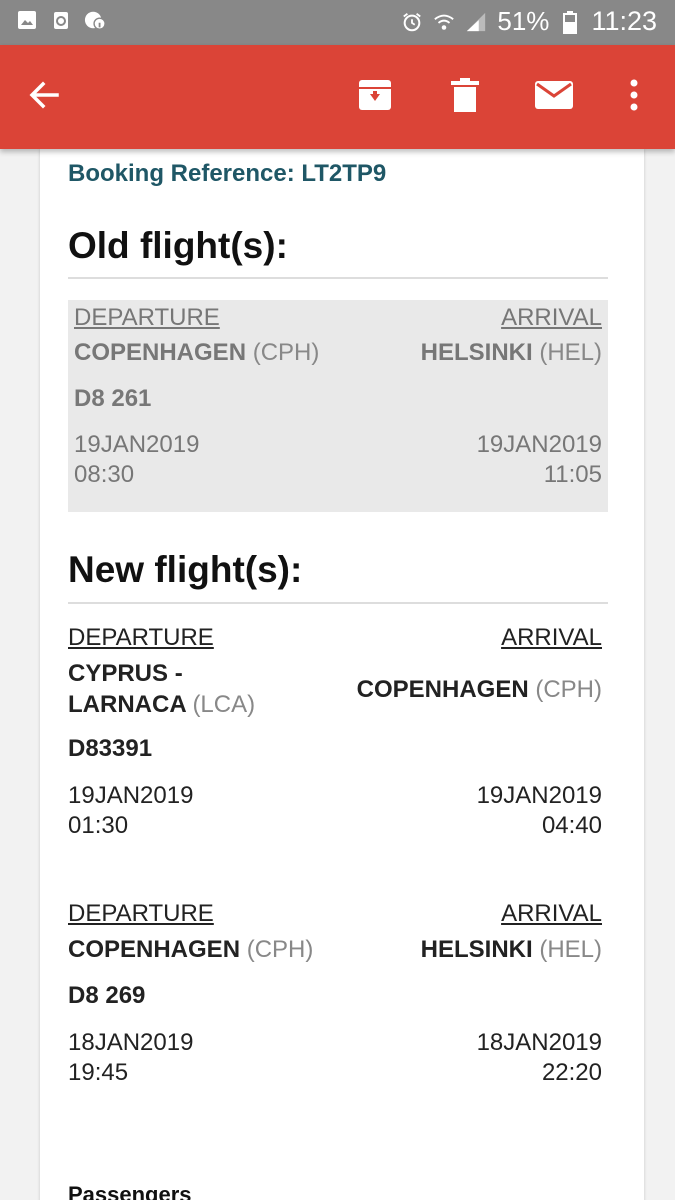 The width and height of the screenshot is (675, 1200). What do you see at coordinates (107, 995) in the screenshot?
I see `flight-number: D8 269` at bounding box center [107, 995].